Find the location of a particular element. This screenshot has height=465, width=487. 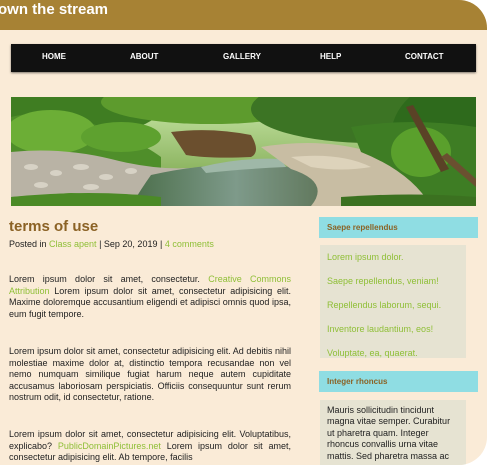

public-domain-pictures-link: PublicDomainPictures.net is located at coordinates (109, 446).